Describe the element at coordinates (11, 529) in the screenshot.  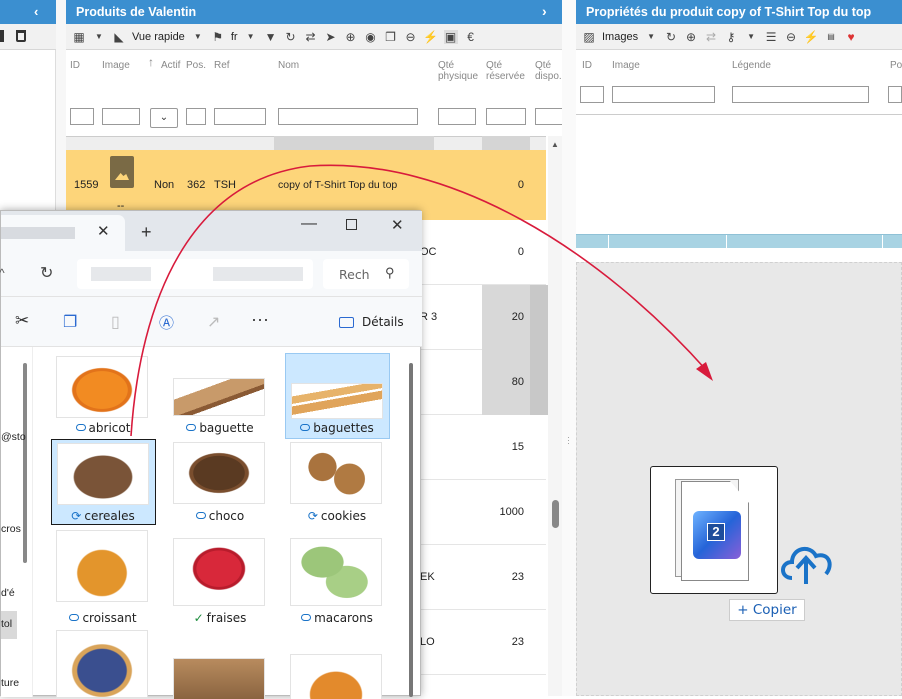
I see `nav-item: cros` at that location.